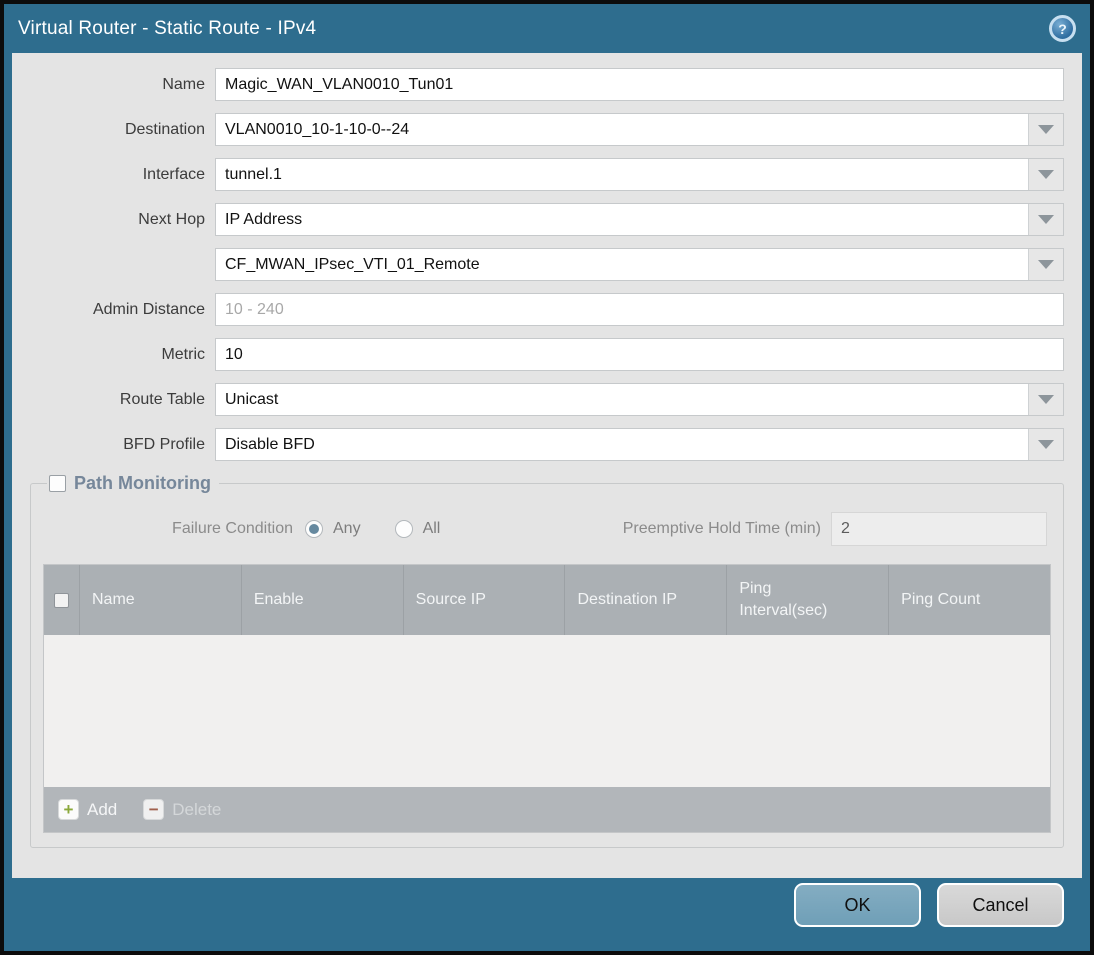 Image resolution: width=1094 pixels, height=955 pixels. Describe the element at coordinates (372, 529) in the screenshot. I see `failure-condition-radio-group: Any All` at that location.